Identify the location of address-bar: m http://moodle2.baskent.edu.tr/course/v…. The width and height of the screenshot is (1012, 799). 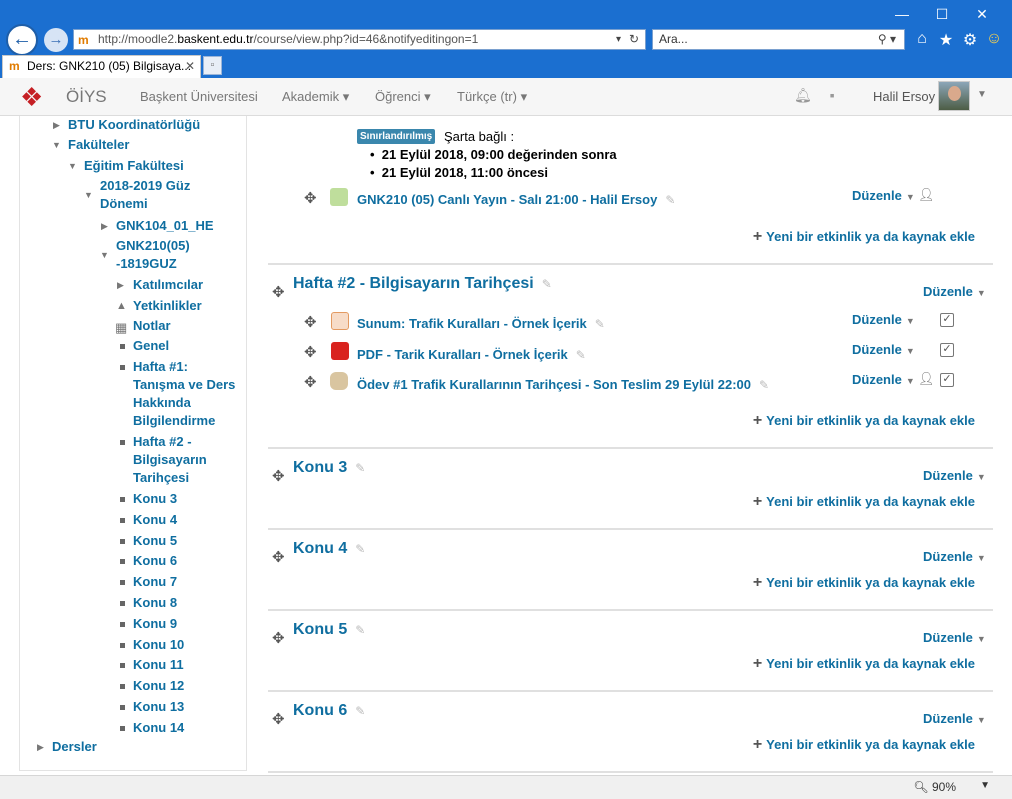
(359, 39).